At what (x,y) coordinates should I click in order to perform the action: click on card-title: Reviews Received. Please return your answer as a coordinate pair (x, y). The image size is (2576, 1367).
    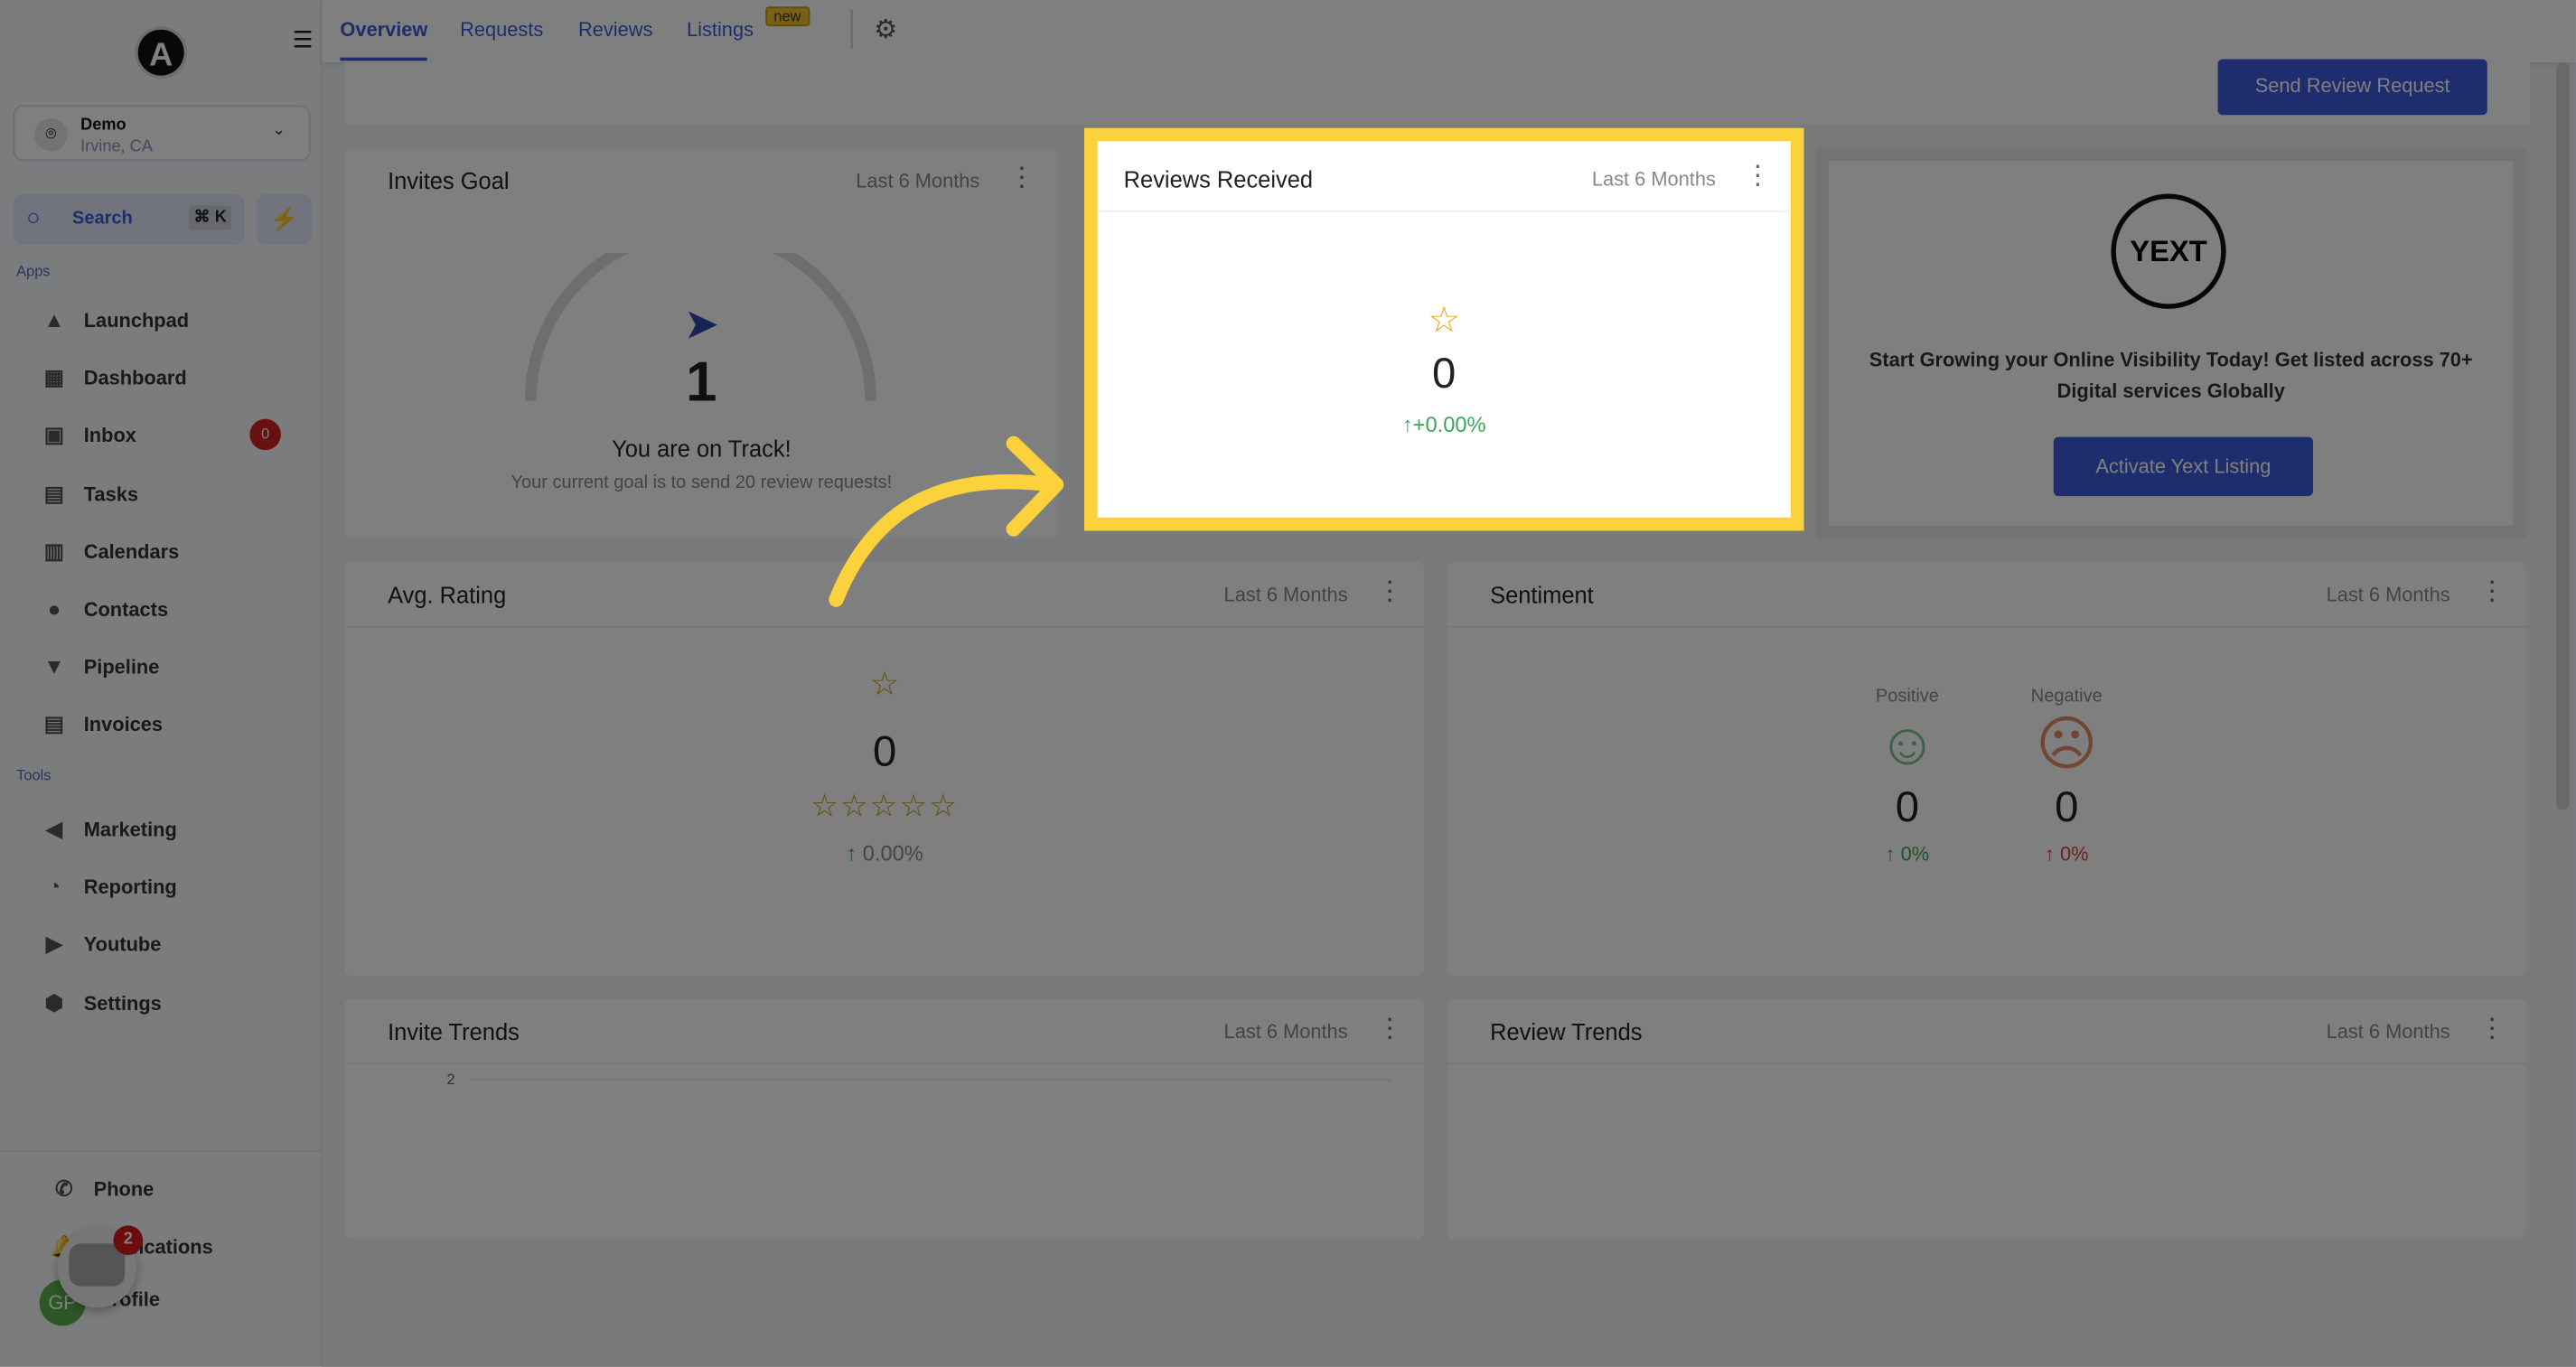
    Looking at the image, I should click on (1218, 178).